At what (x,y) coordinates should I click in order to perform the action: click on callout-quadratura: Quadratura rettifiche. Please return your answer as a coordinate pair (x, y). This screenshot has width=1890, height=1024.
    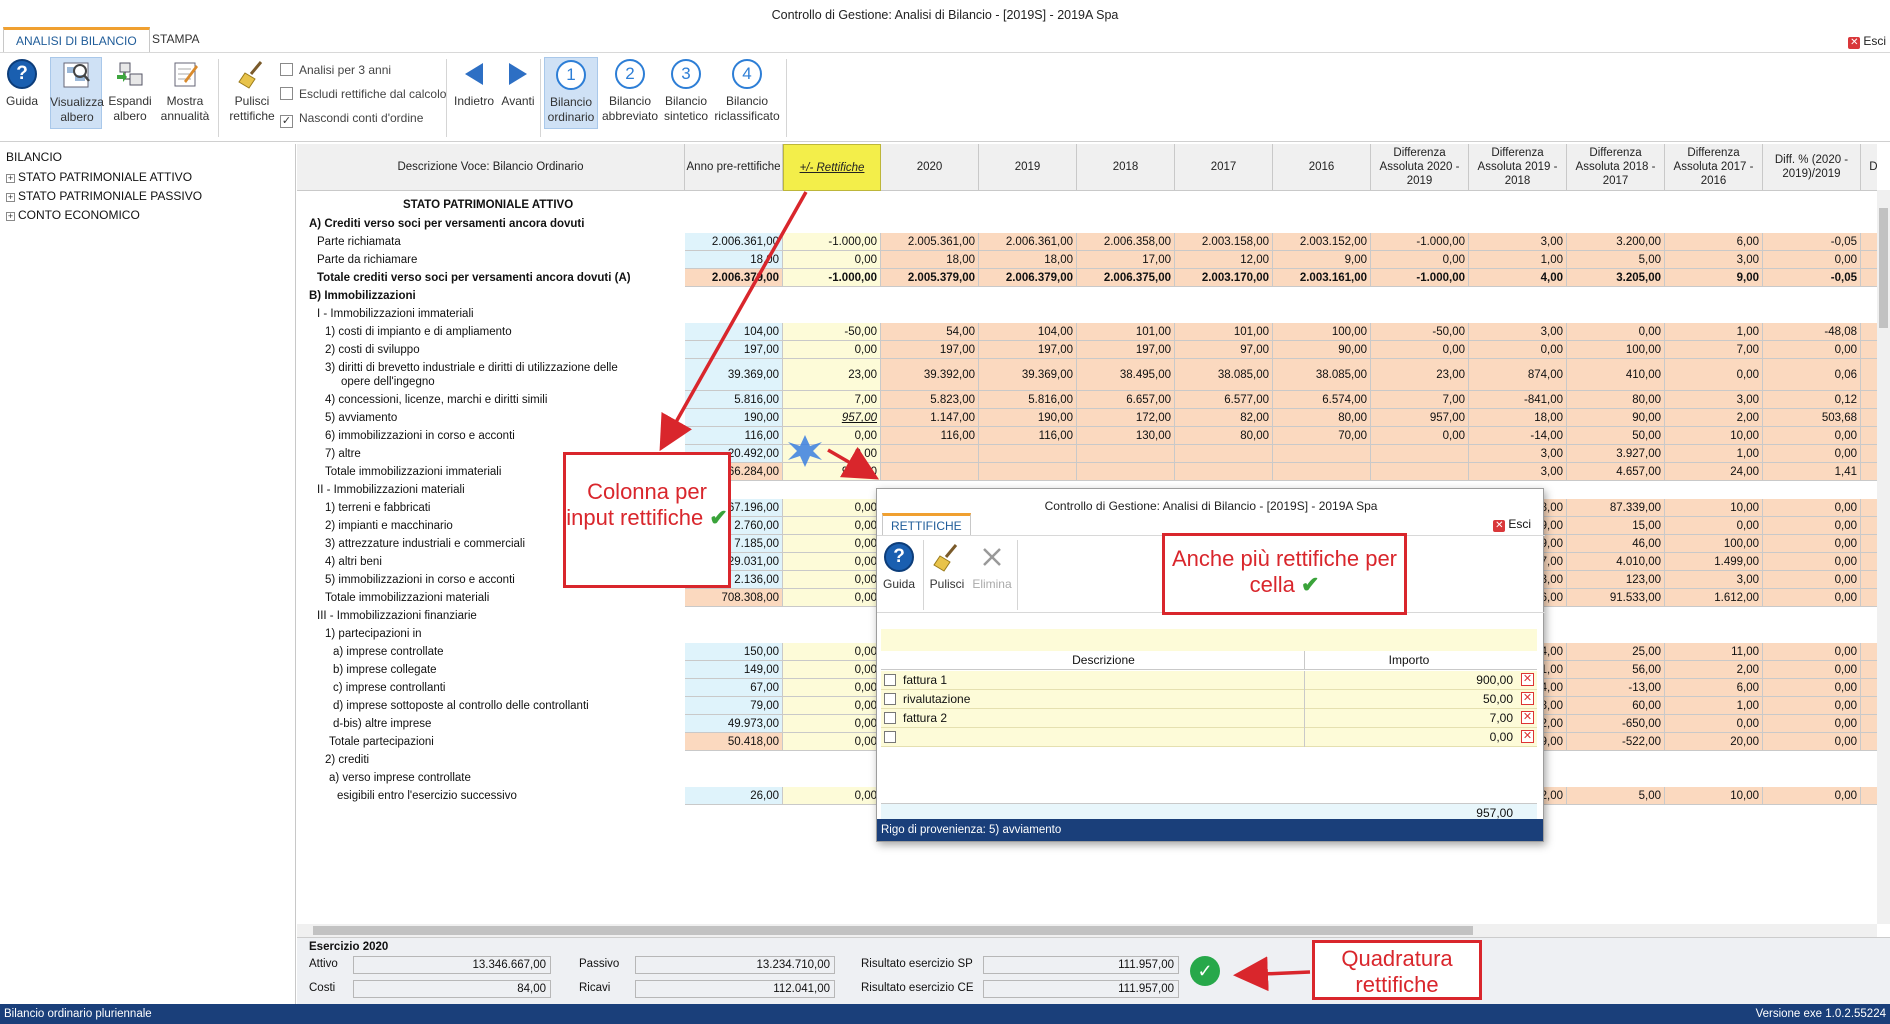
    Looking at the image, I should click on (1397, 970).